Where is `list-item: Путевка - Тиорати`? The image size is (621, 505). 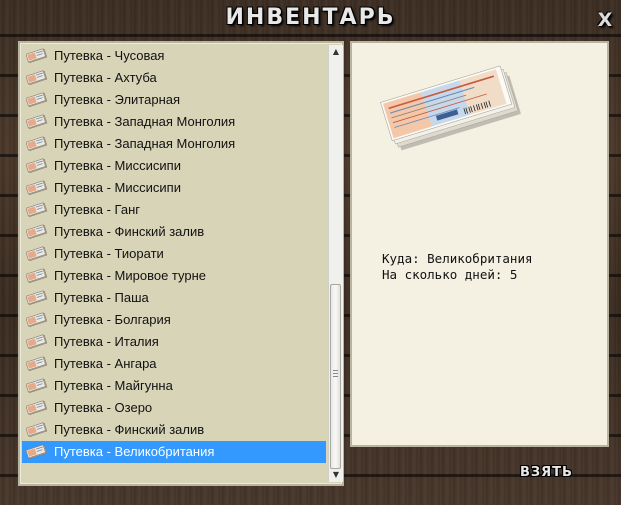 list-item: Путевка - Тиорати is located at coordinates (174, 254).